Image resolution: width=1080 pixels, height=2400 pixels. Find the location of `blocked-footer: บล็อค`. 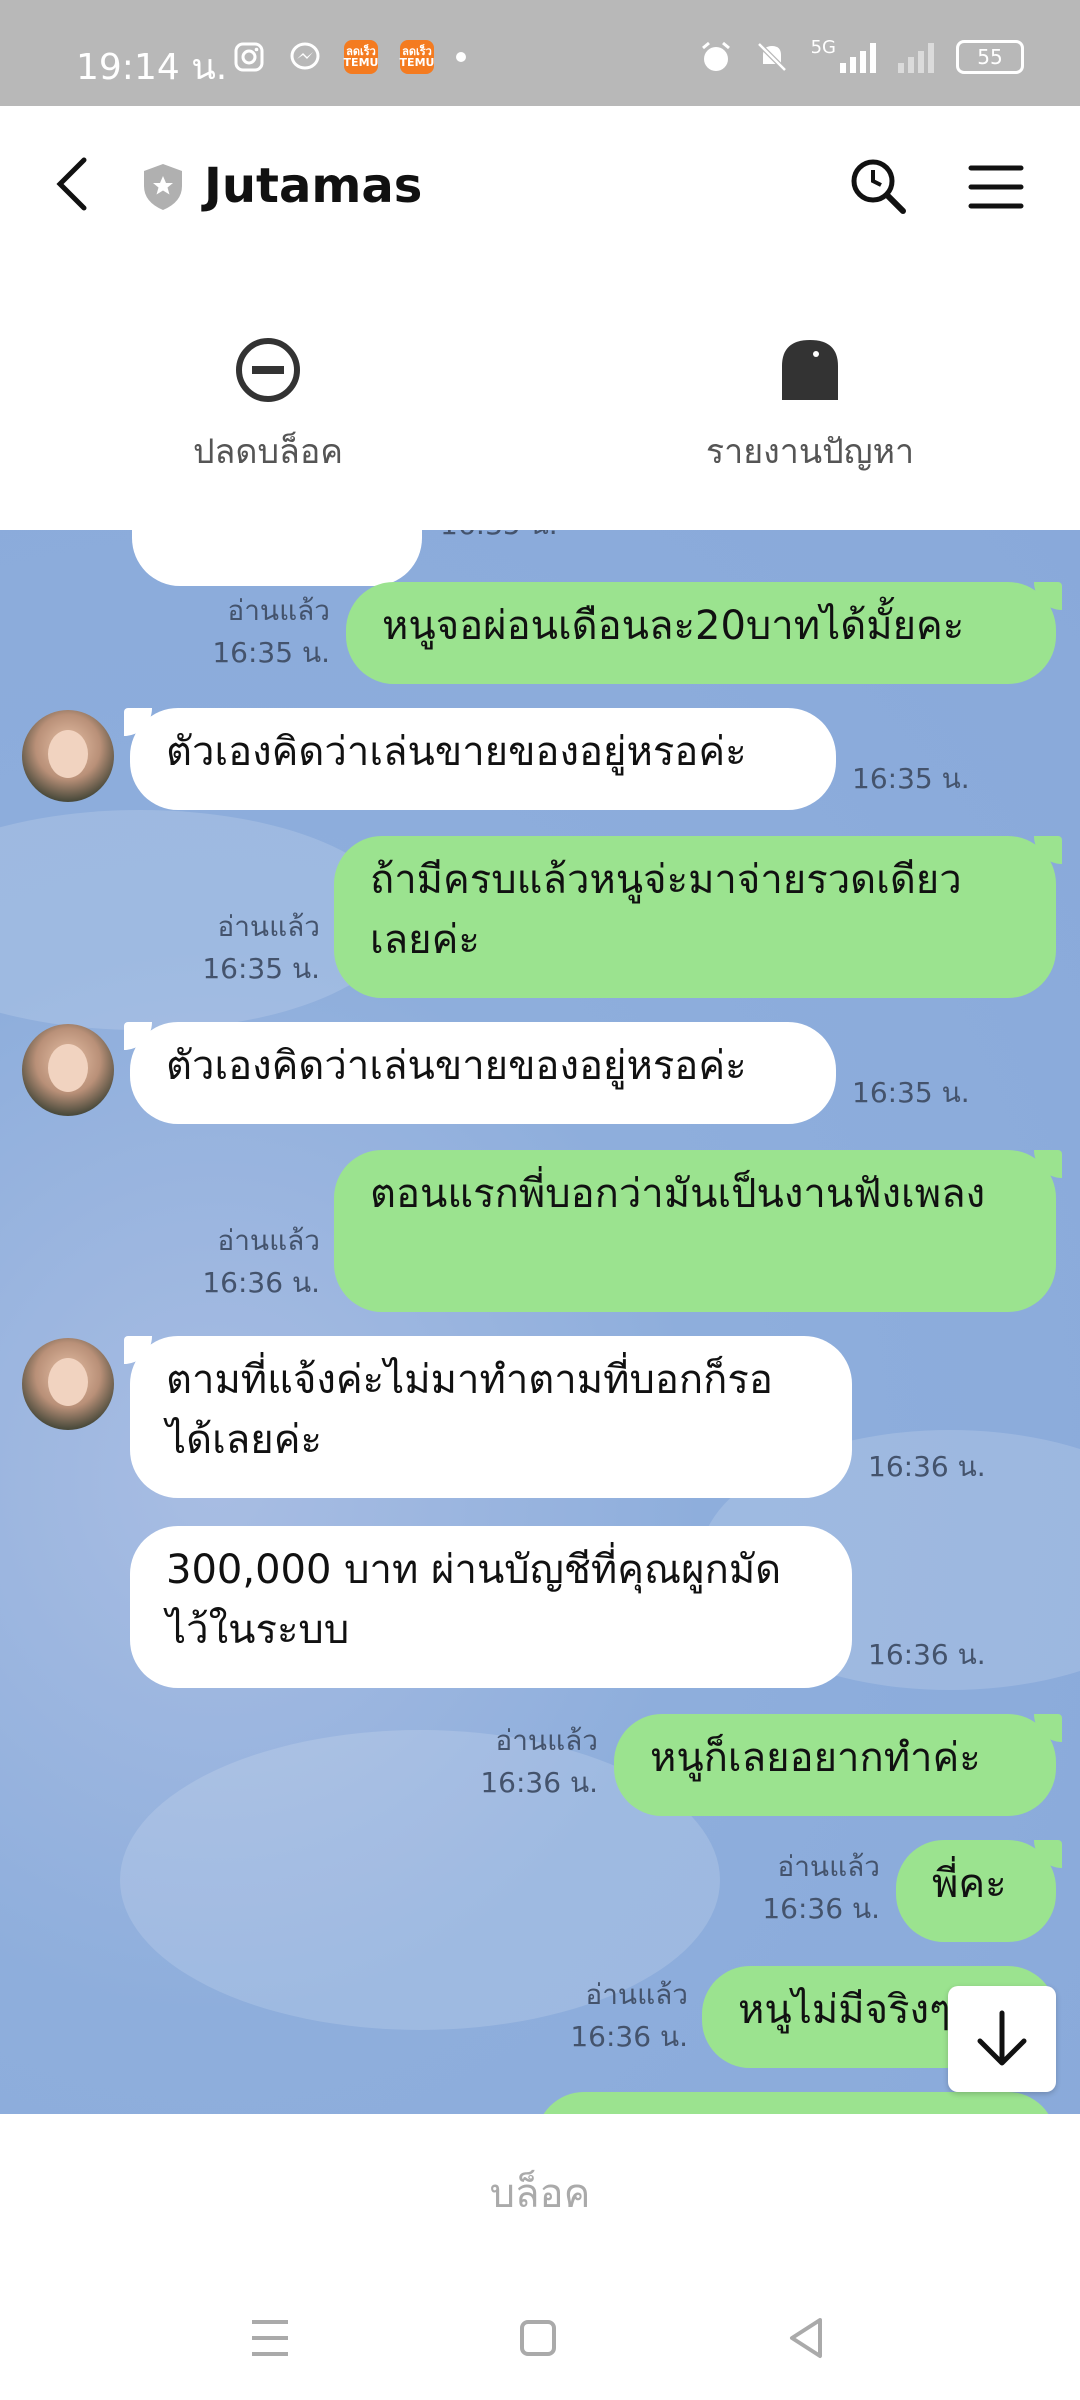

blocked-footer: บล็อค is located at coordinates (540, 2194).